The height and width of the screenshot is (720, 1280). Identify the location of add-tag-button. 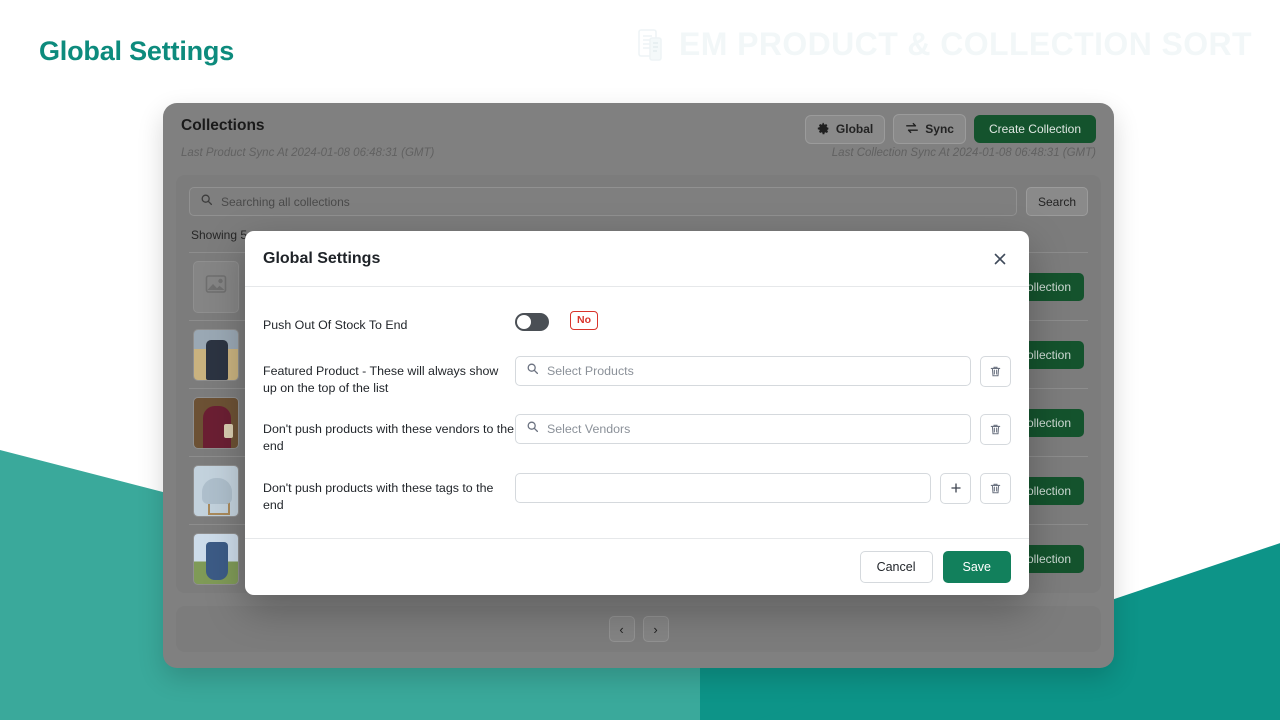
(955, 488).